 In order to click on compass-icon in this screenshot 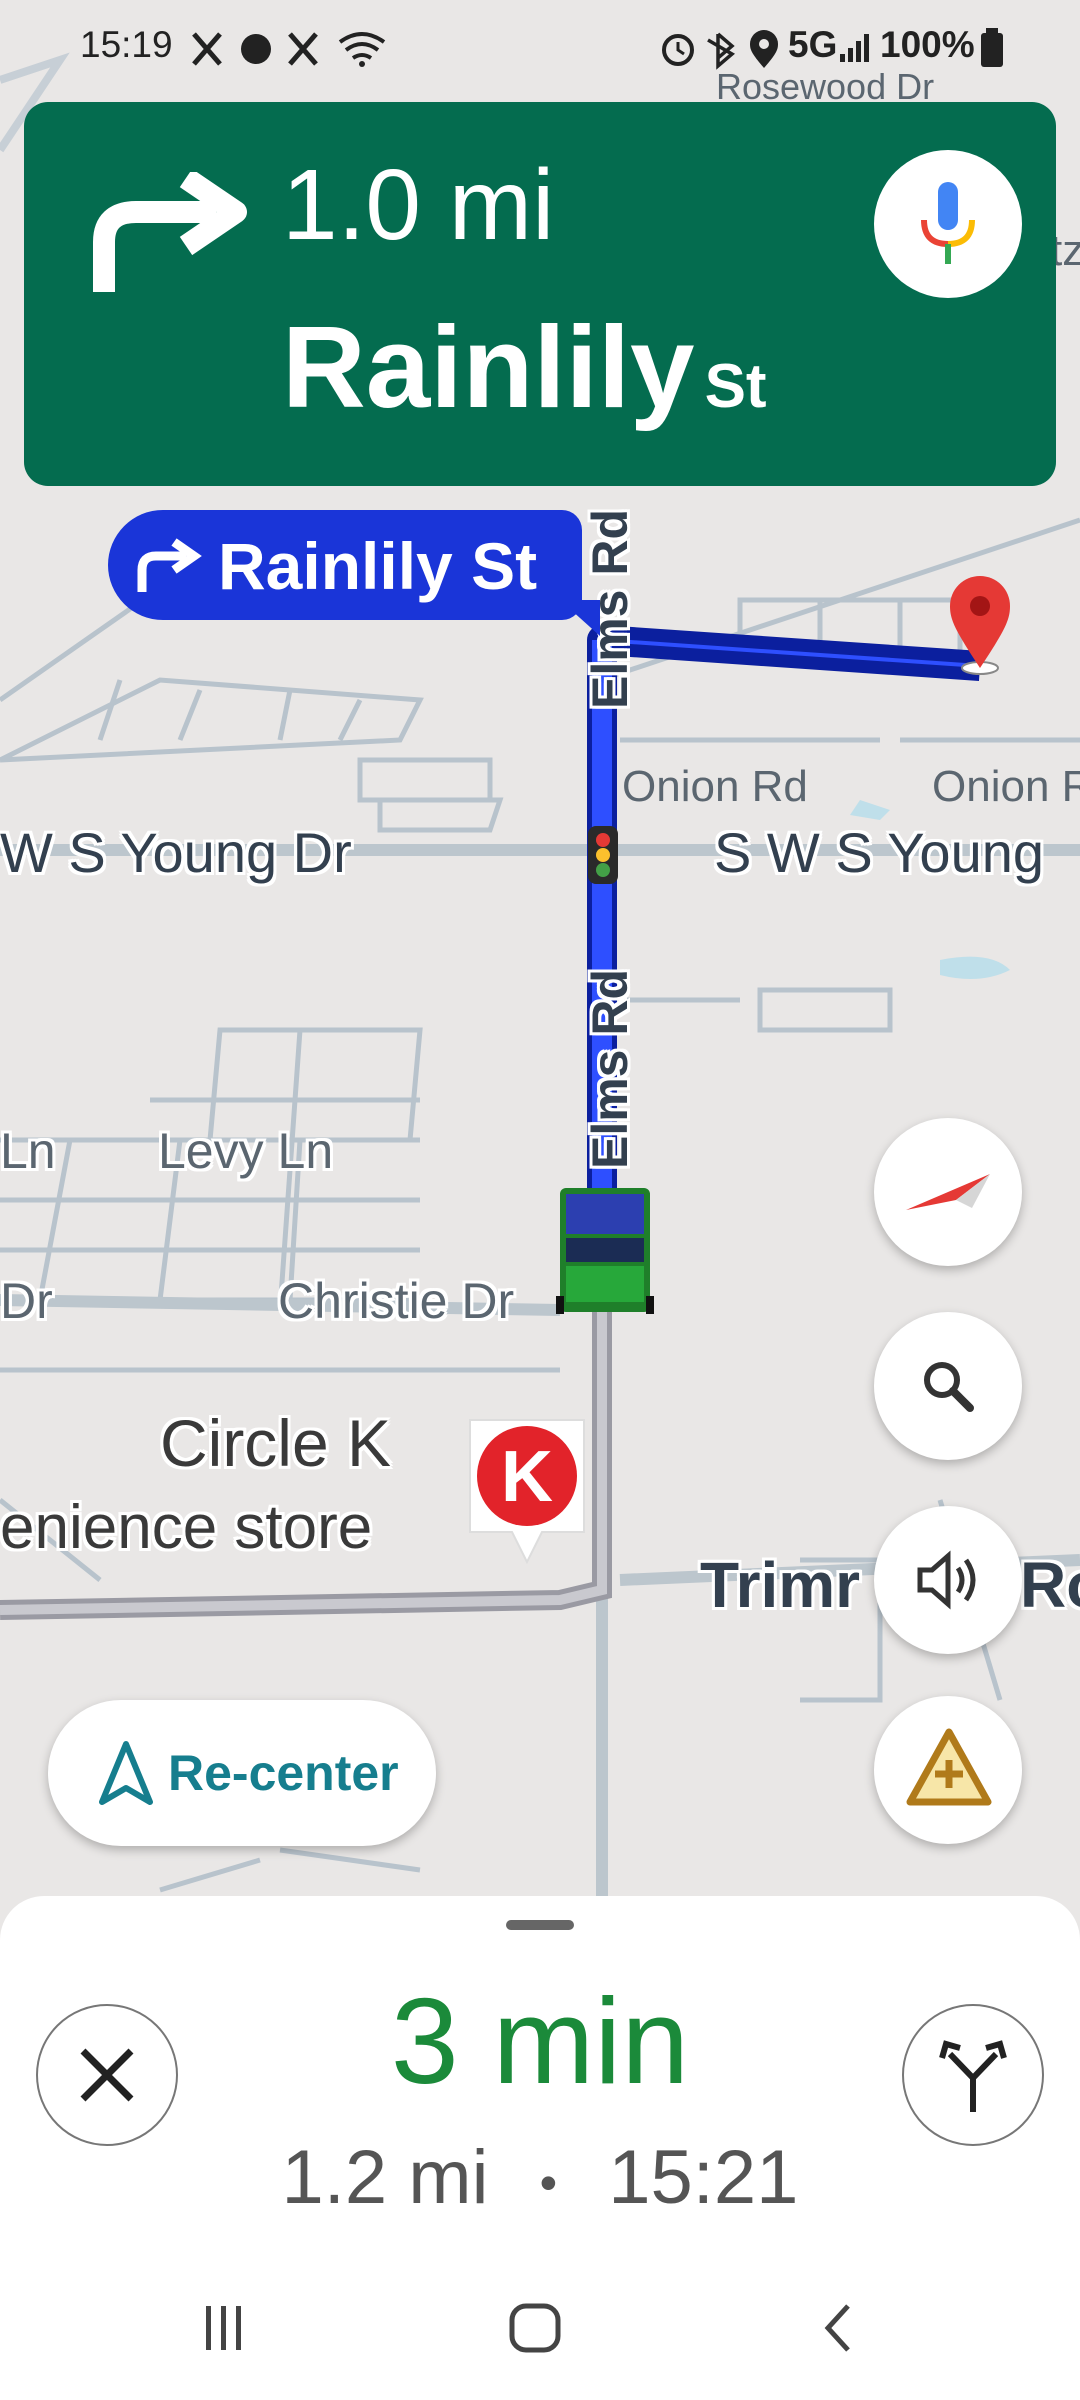, I will do `click(948, 1192)`.